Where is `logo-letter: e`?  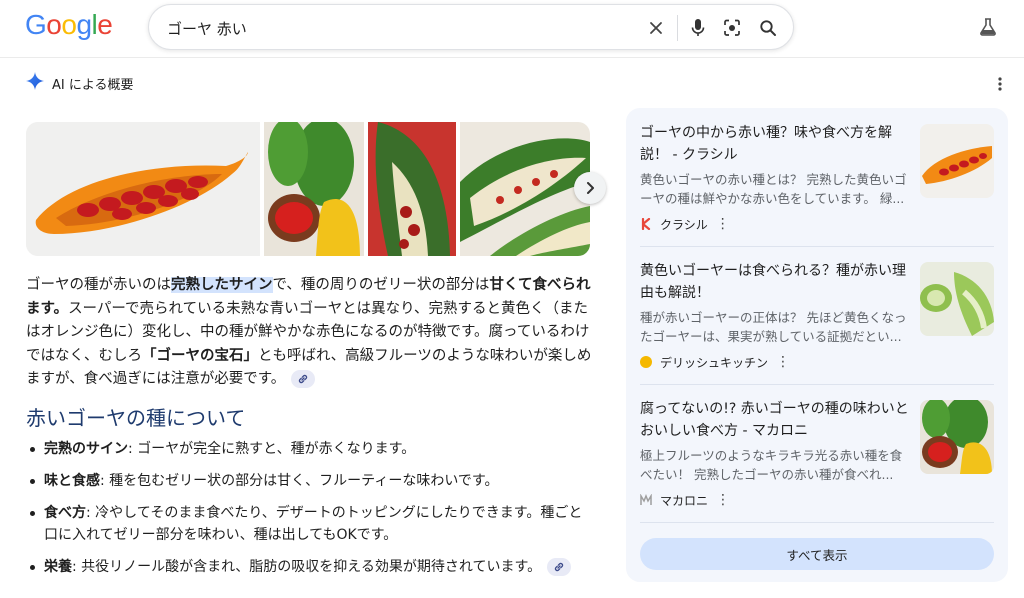
logo-letter: e is located at coordinates (105, 24).